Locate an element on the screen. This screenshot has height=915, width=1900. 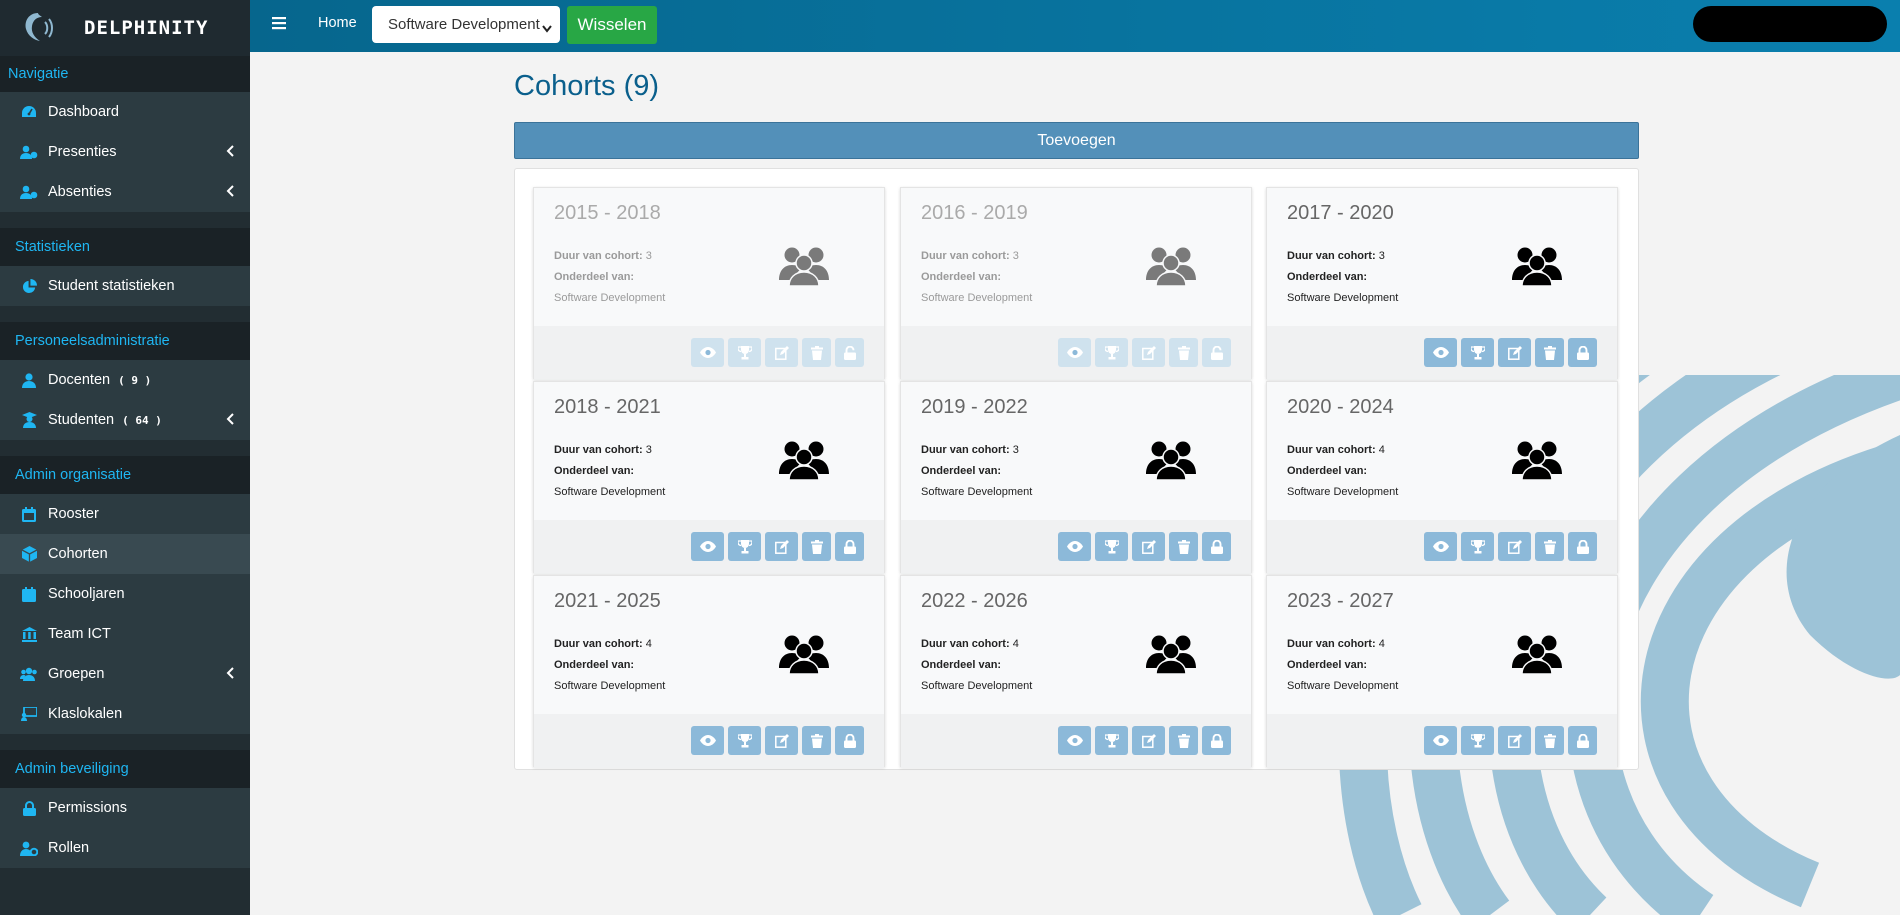
sidebar-item-label: Rollen is located at coordinates (69, 848).